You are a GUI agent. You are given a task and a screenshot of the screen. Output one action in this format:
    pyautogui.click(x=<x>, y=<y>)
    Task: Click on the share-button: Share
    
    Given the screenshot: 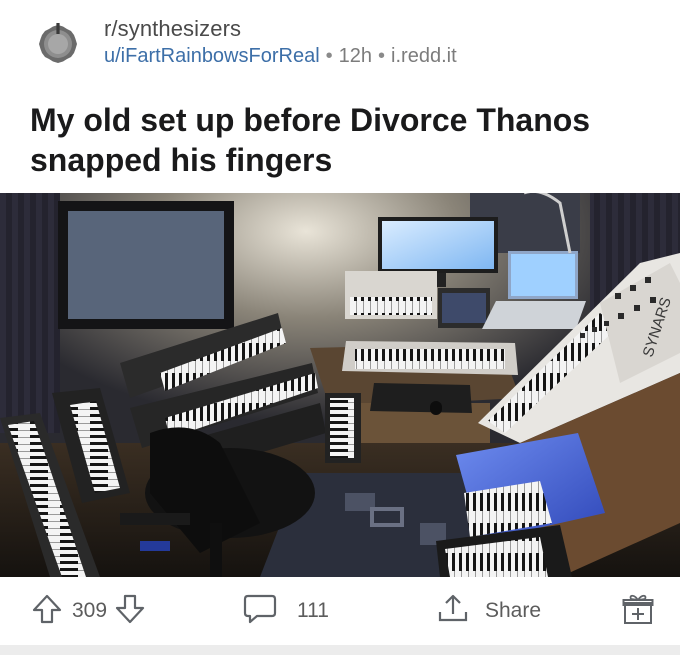 What is the action you would take?
    pyautogui.click(x=489, y=611)
    